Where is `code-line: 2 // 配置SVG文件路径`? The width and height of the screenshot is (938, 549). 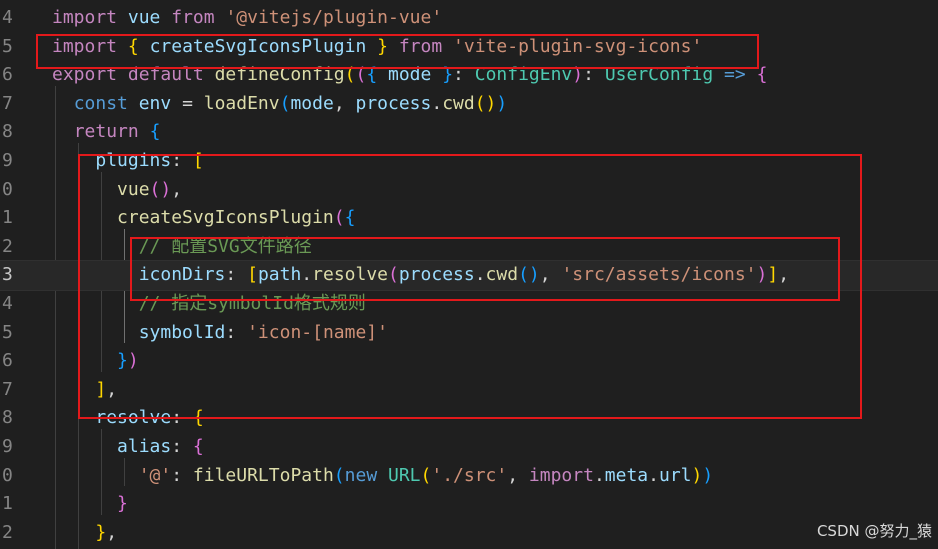
code-line: 2 // 配置SVG文件路径 is located at coordinates (469, 247).